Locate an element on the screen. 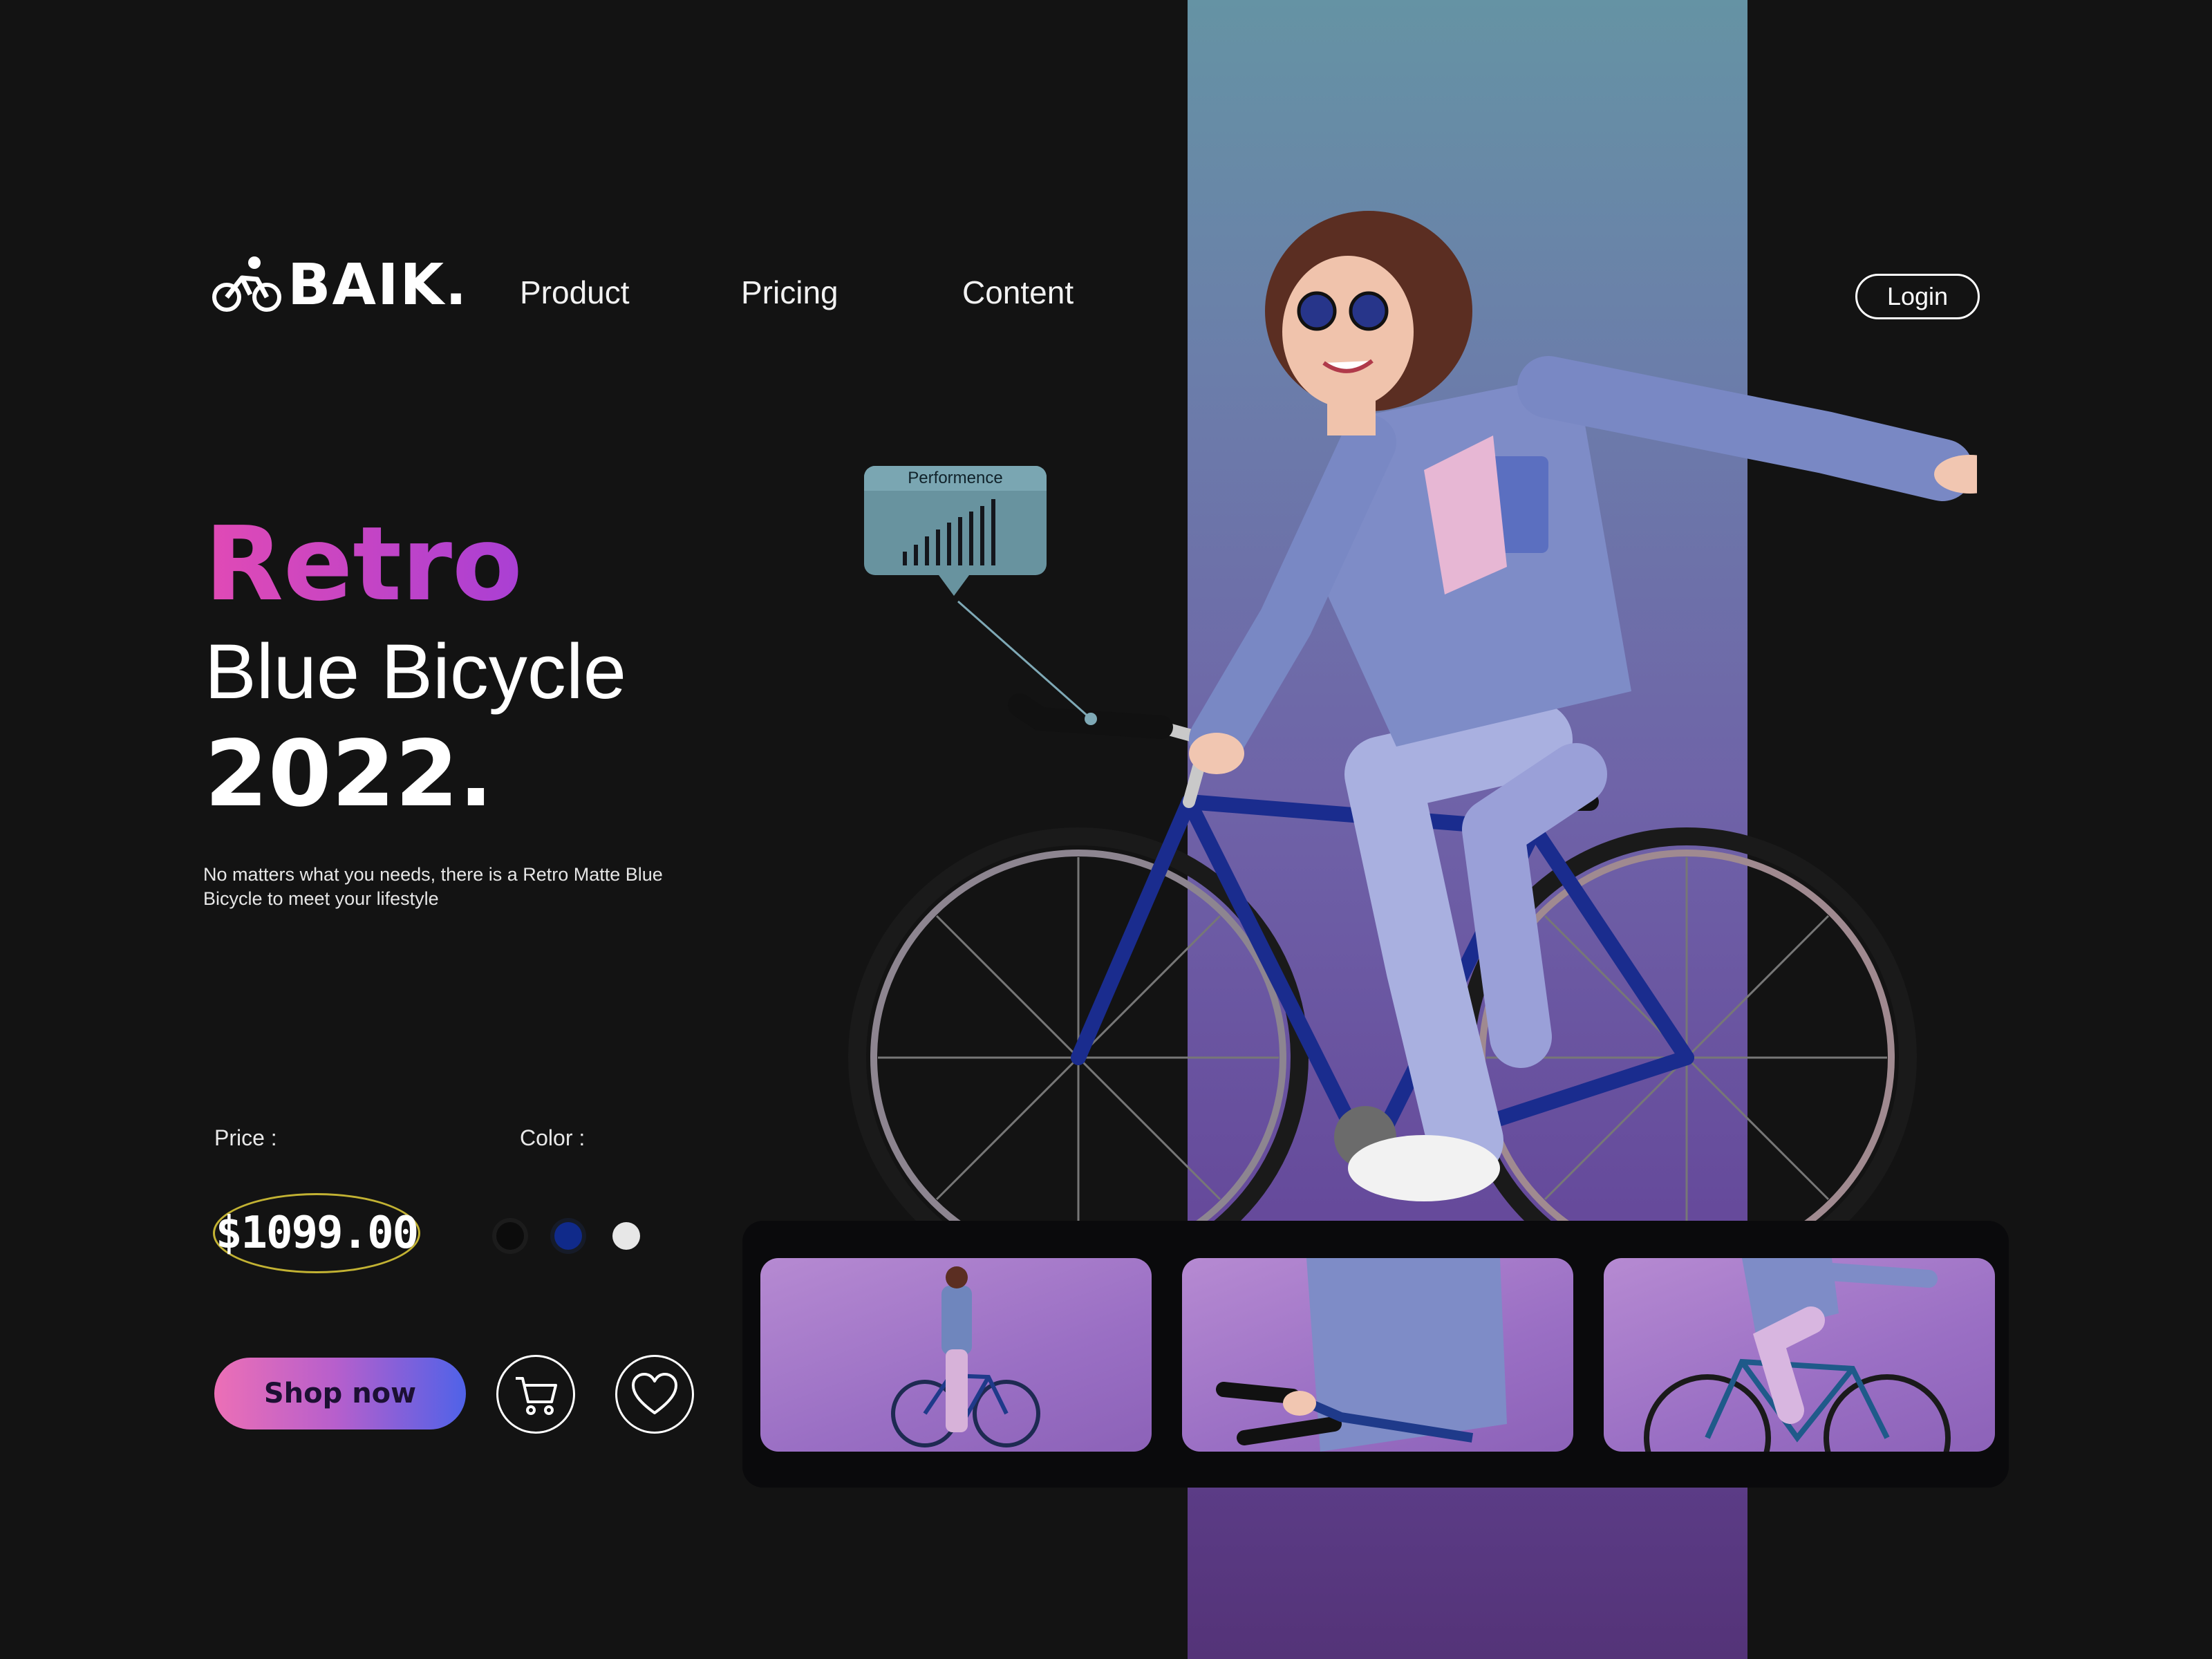 The width and height of the screenshot is (2212, 1659). color-swatch-white is located at coordinates (626, 1236).